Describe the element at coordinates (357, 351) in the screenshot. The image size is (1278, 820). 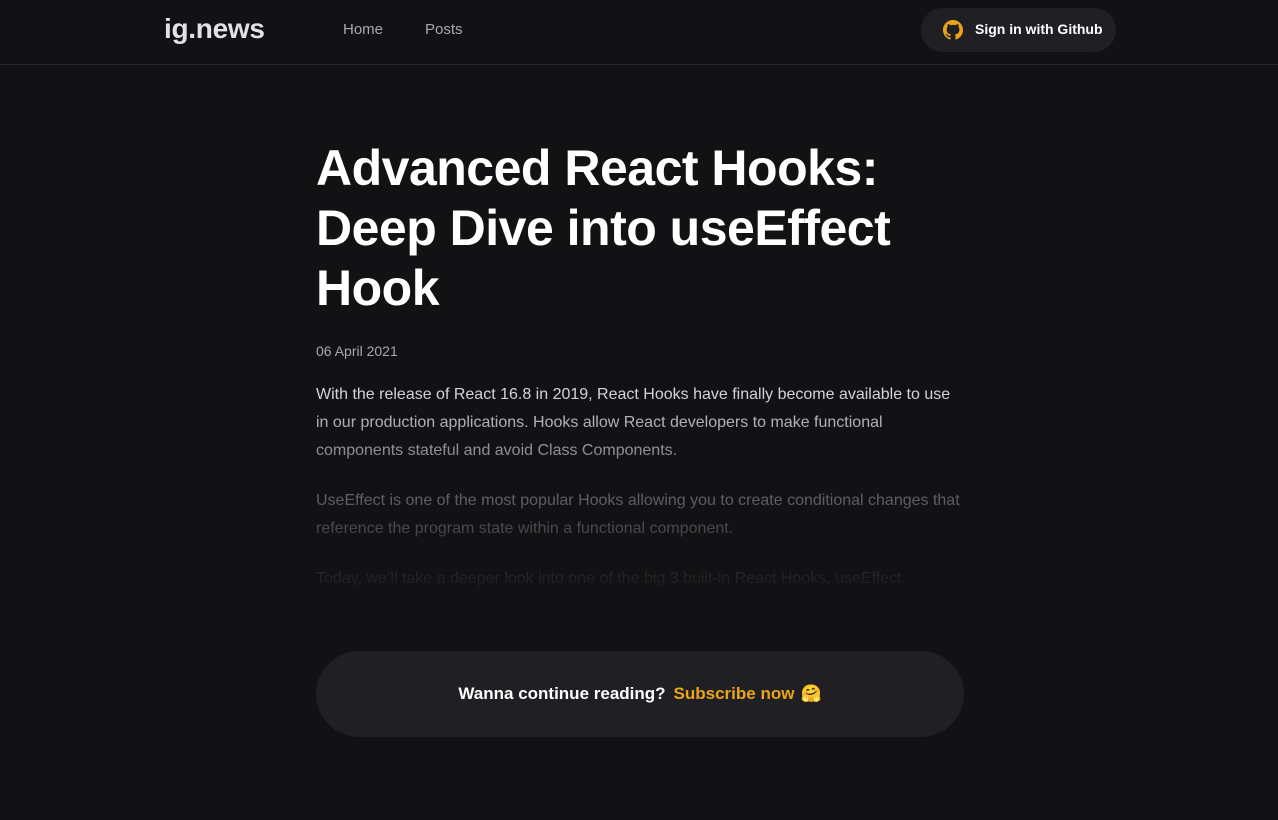
I see `post-date: 06 April 2021` at that location.